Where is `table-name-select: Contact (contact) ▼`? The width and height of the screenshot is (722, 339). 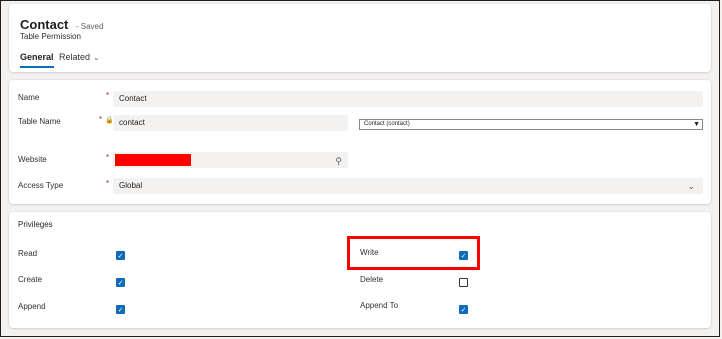 table-name-select: Contact (contact) ▼ is located at coordinates (531, 124).